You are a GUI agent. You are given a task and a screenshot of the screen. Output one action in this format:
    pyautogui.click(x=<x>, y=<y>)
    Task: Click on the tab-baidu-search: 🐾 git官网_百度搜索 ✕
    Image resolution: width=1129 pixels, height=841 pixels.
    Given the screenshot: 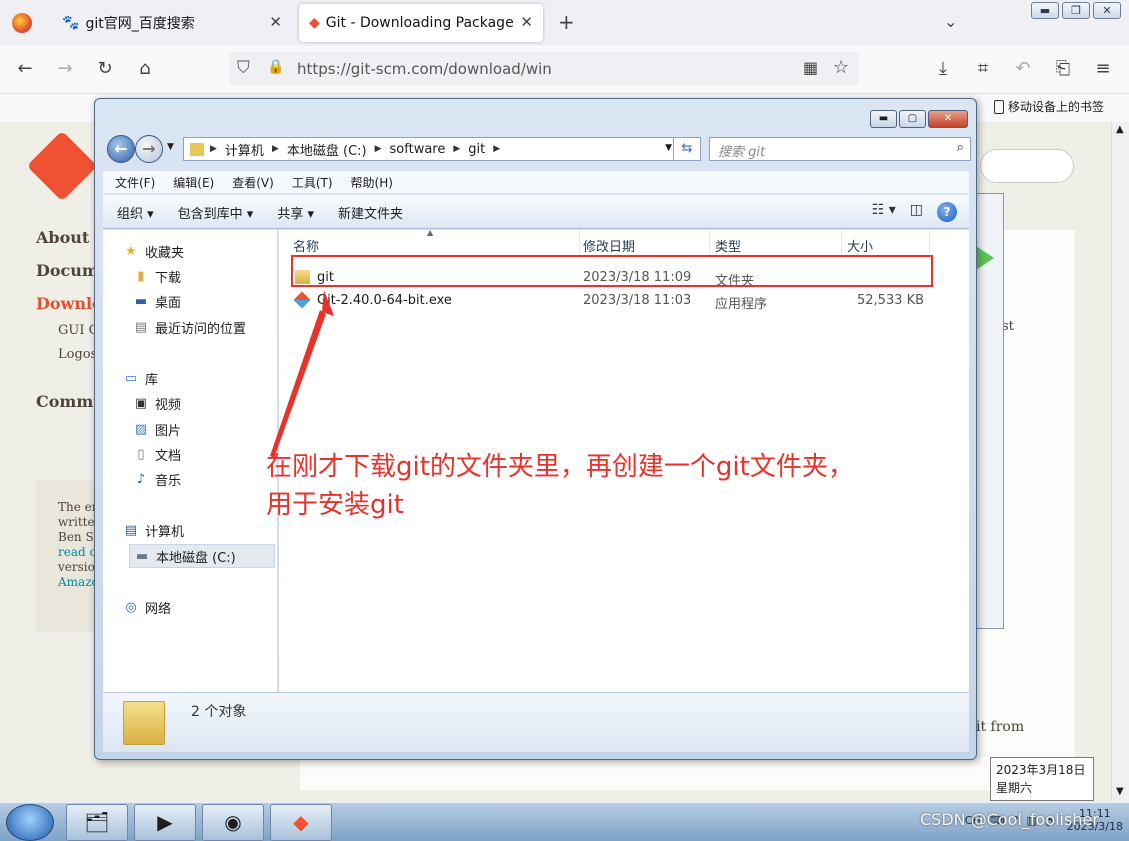 What is the action you would take?
    pyautogui.click(x=172, y=23)
    